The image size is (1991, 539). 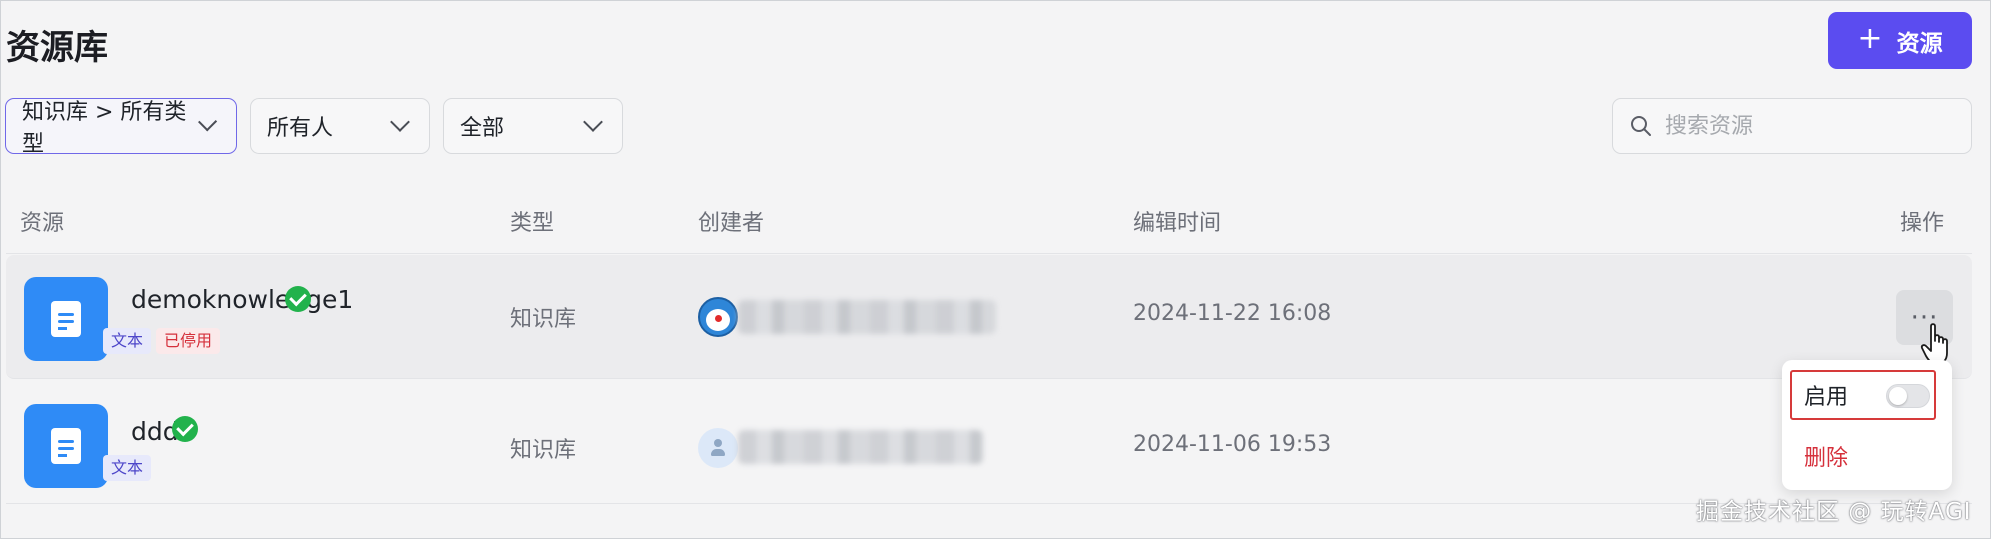 What do you see at coordinates (1805, 126) in the screenshot?
I see `search-input` at bounding box center [1805, 126].